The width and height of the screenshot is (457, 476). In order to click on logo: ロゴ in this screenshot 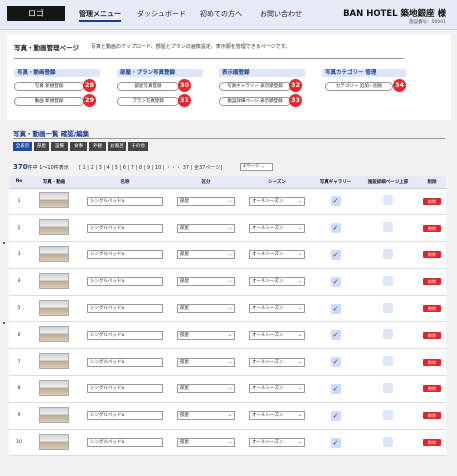, I will do `click(36, 13)`.